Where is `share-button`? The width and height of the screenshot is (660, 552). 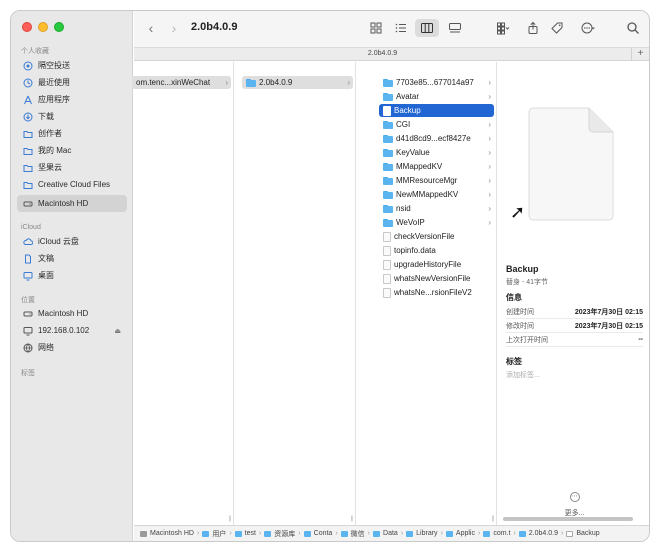
share-button is located at coordinates (533, 28).